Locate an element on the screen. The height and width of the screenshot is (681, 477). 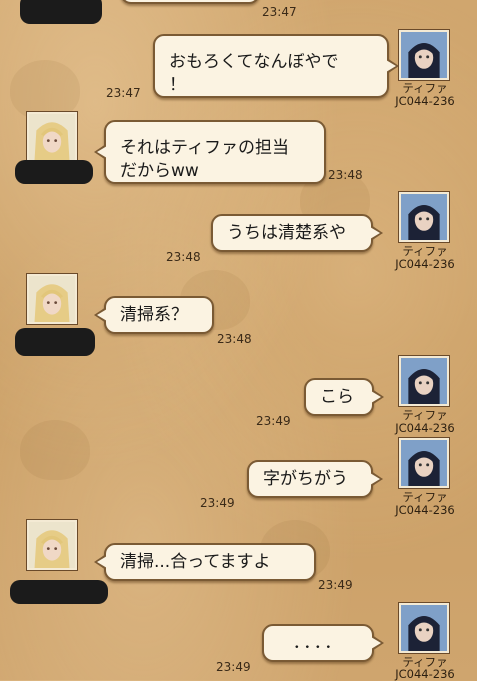
message-bubble: 清掃...合ってますよ is located at coordinates (205, 562).